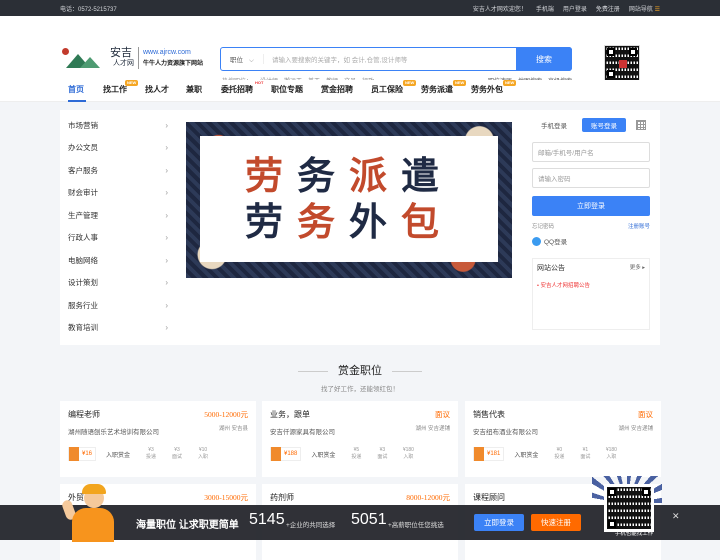 The image size is (720, 560). I want to click on promo-login-button: 立即登录, so click(499, 522).